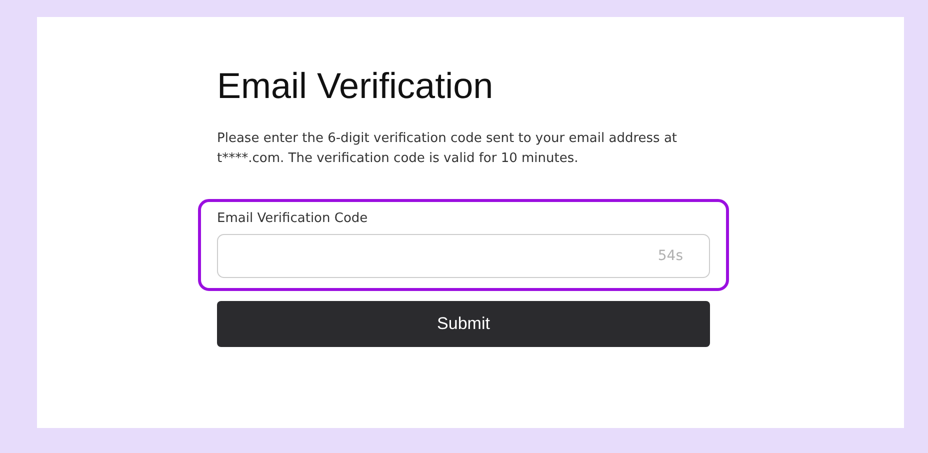 The height and width of the screenshot is (453, 928). What do you see at coordinates (670, 256) in the screenshot?
I see `countdown-timer: 54s` at bounding box center [670, 256].